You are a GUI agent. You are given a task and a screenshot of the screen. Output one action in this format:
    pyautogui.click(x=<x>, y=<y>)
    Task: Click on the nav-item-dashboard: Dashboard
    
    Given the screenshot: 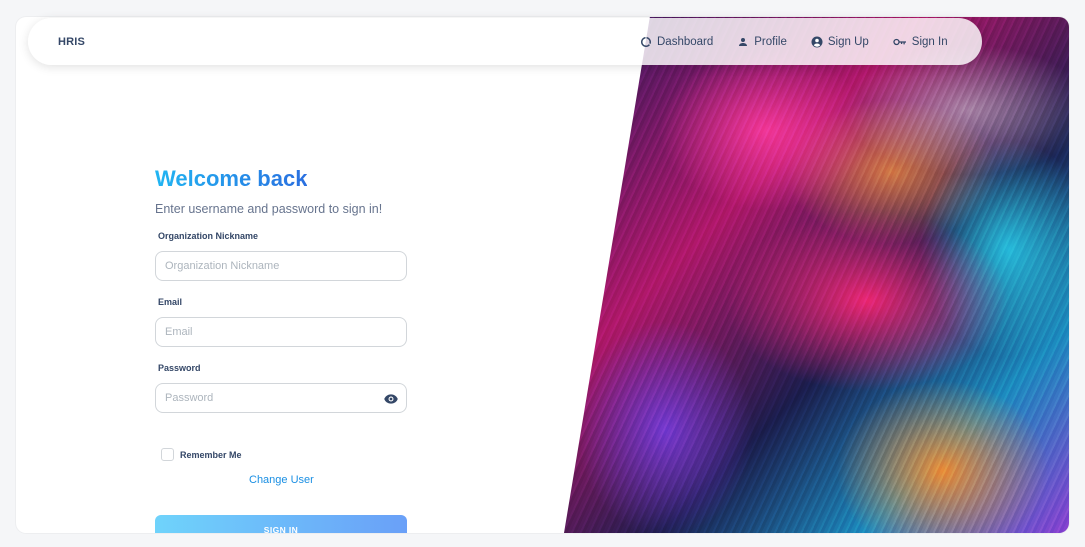 What is the action you would take?
    pyautogui.click(x=676, y=42)
    